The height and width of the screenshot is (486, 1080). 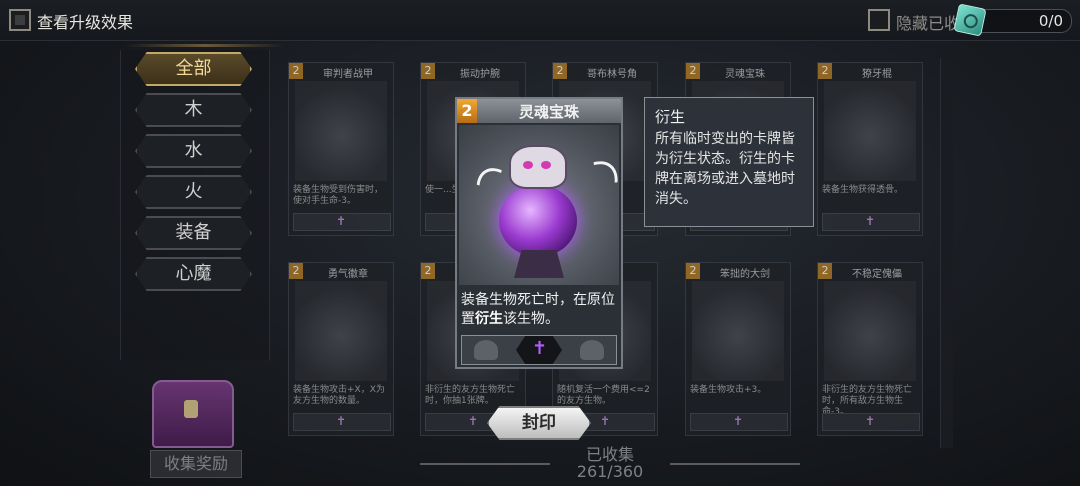 What do you see at coordinates (348, 74) in the screenshot?
I see `card-title: 审判者战甲` at bounding box center [348, 74].